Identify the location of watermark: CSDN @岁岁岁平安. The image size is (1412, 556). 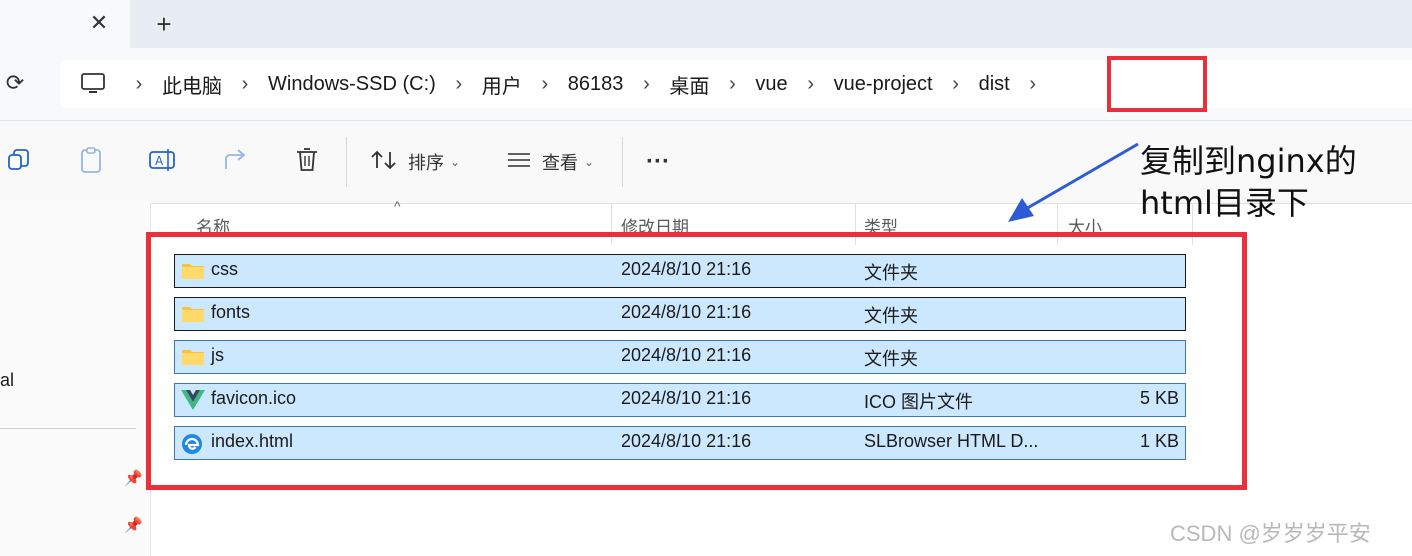
(1270, 533).